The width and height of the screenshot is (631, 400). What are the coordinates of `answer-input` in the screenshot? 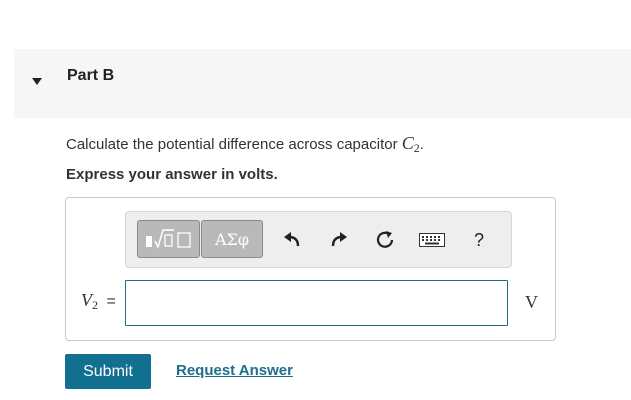 It's located at (316, 303).